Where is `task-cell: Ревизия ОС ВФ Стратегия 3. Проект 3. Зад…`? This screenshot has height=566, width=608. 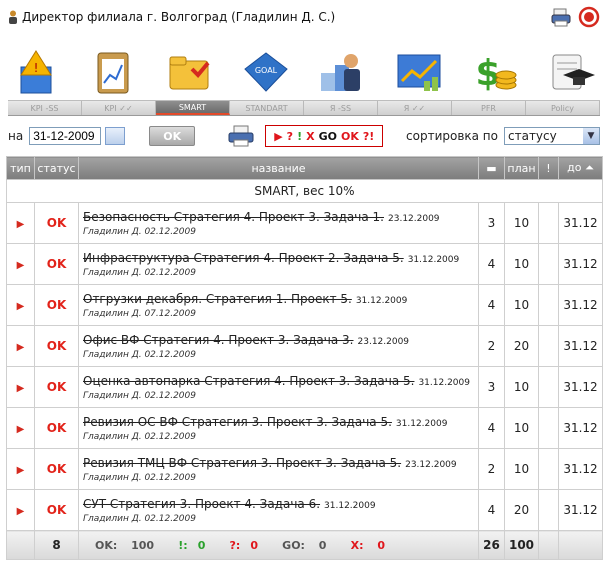
task-cell: Ревизия ОС ВФ Стратегия 3. Проект 3. Зад… is located at coordinates (278, 428).